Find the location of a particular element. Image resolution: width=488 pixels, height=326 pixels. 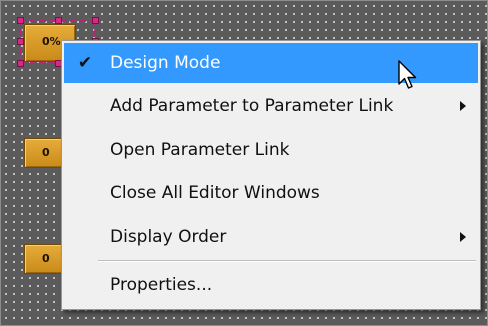

menu-separator is located at coordinates (287, 261).